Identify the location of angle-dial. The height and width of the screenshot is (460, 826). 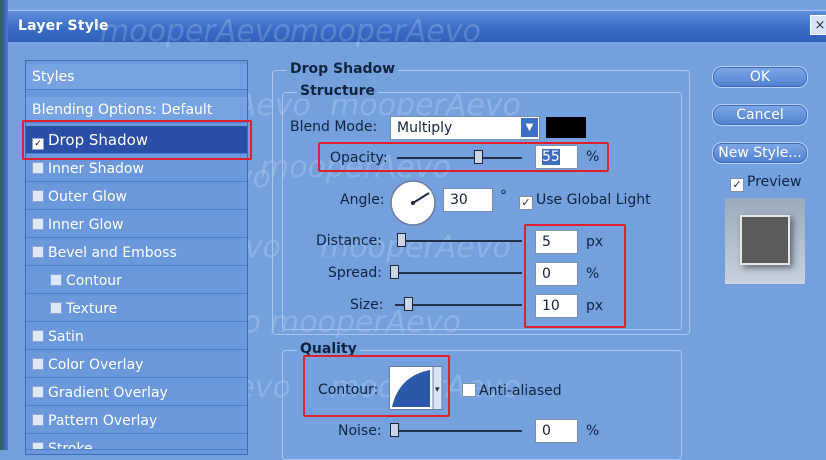
(413, 203).